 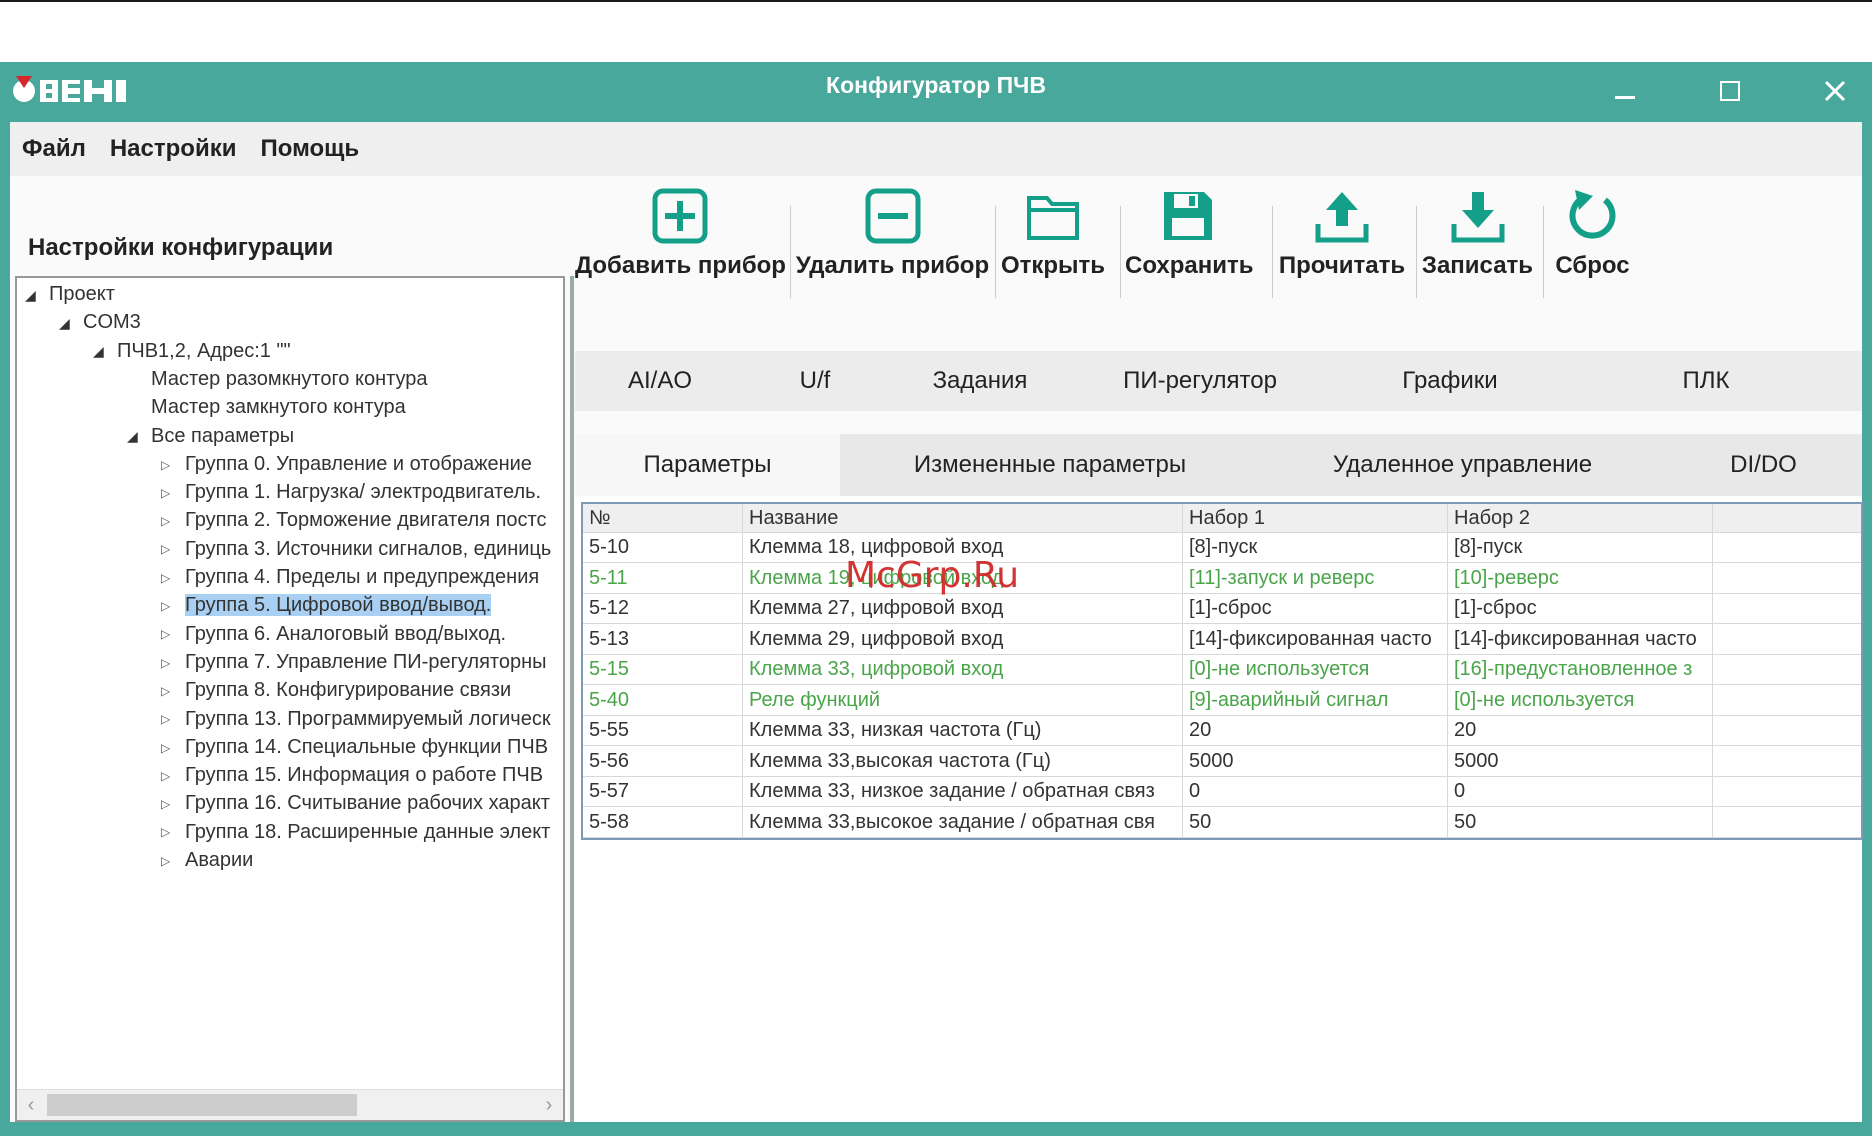 I want to click on cell-set1: [0]-не используется, so click(x=1315, y=669).